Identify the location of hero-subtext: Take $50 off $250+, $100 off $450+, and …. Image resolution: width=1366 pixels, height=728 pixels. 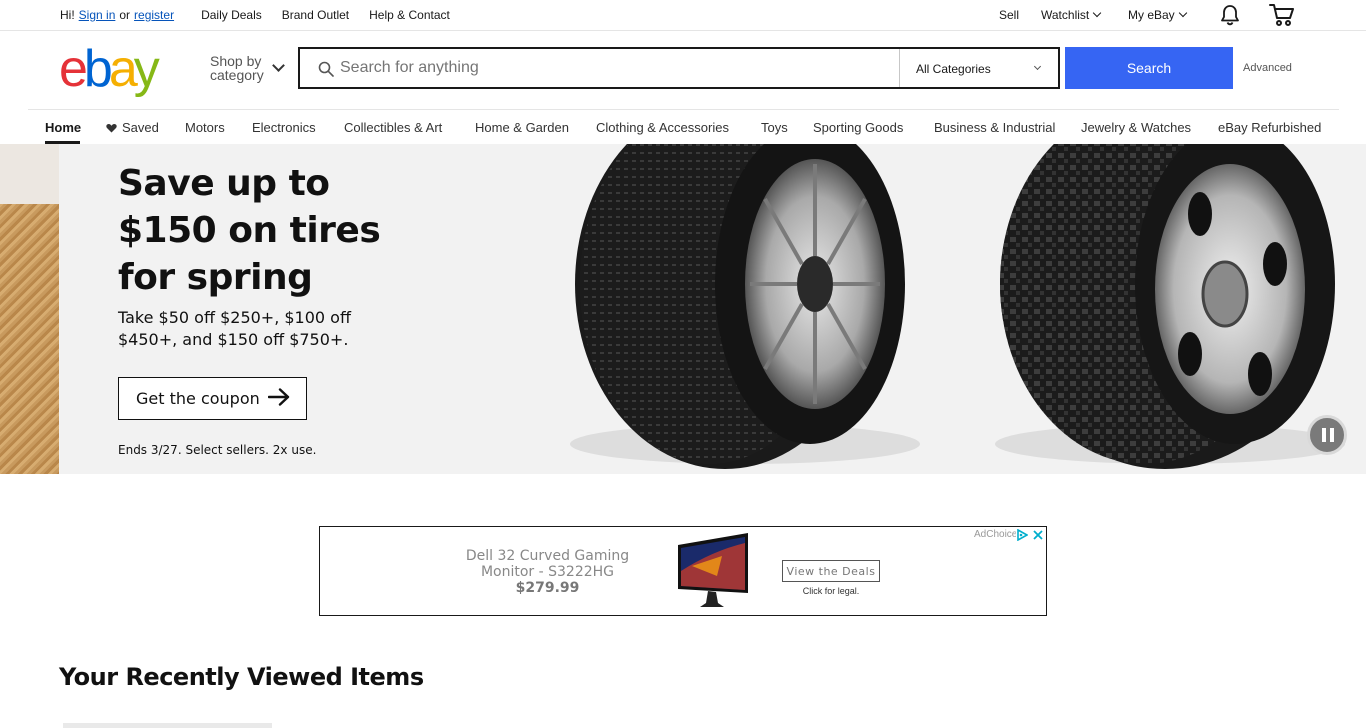
(234, 328).